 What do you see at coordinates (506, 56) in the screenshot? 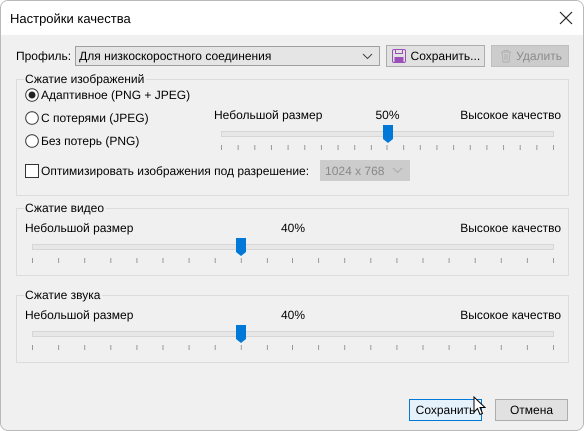
I see `trash-icon` at bounding box center [506, 56].